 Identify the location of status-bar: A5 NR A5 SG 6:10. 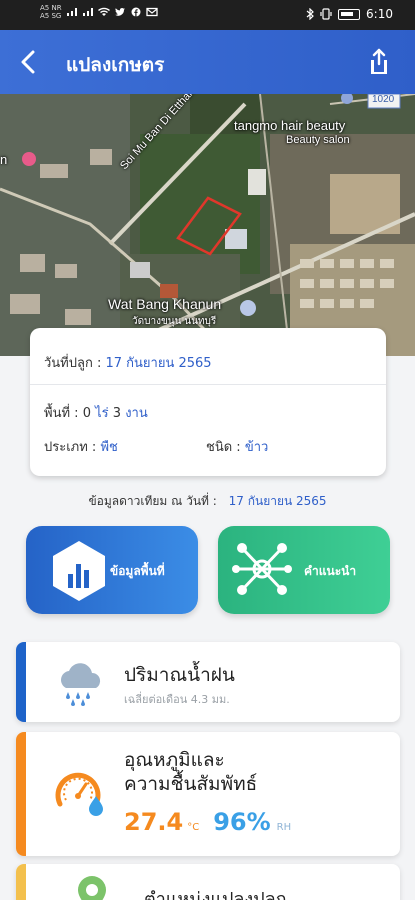
(207, 15).